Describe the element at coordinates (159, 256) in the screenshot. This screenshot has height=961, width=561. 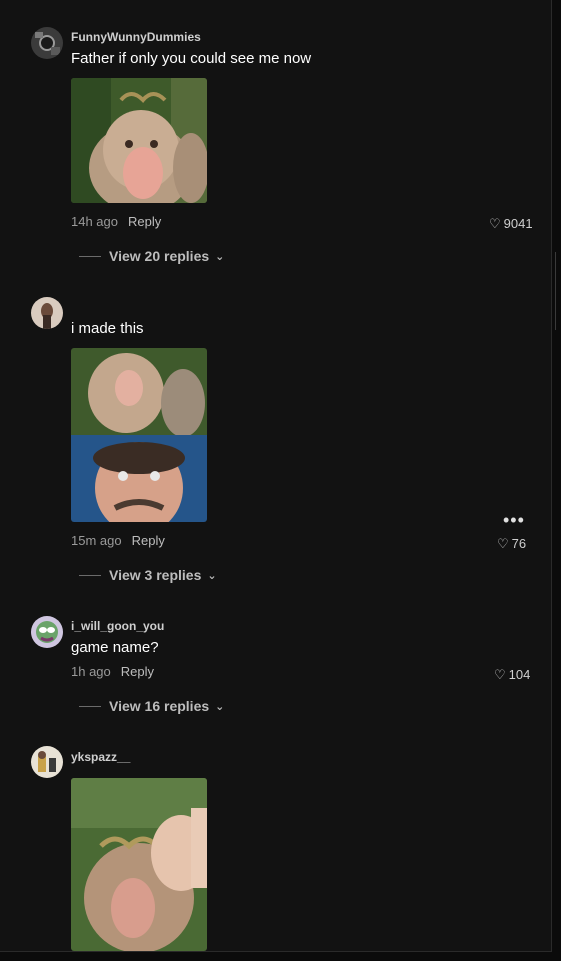
I see `view-replies-label: View 20 replies` at that location.